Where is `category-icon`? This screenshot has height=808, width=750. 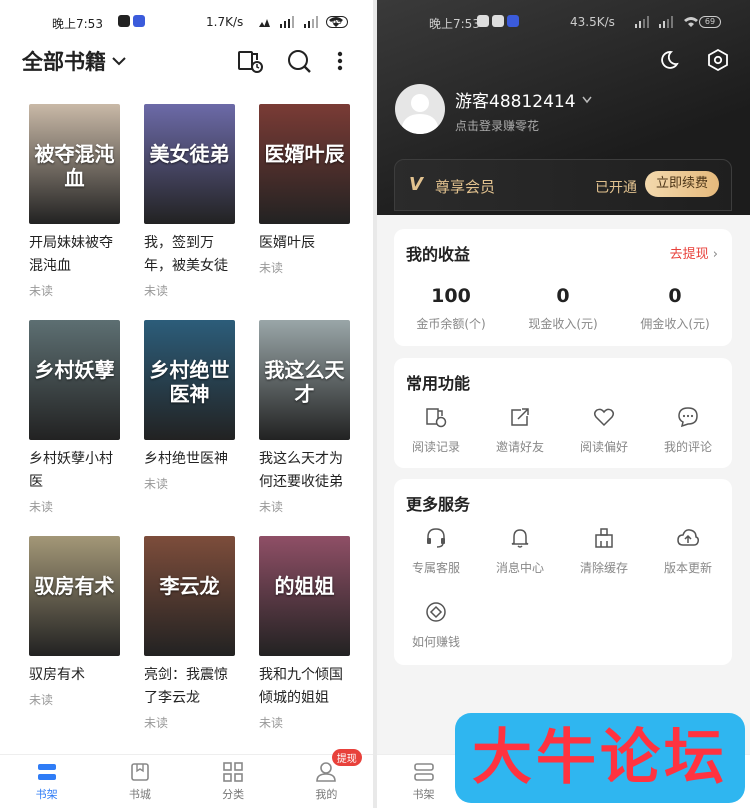 category-icon is located at coordinates (233, 771).